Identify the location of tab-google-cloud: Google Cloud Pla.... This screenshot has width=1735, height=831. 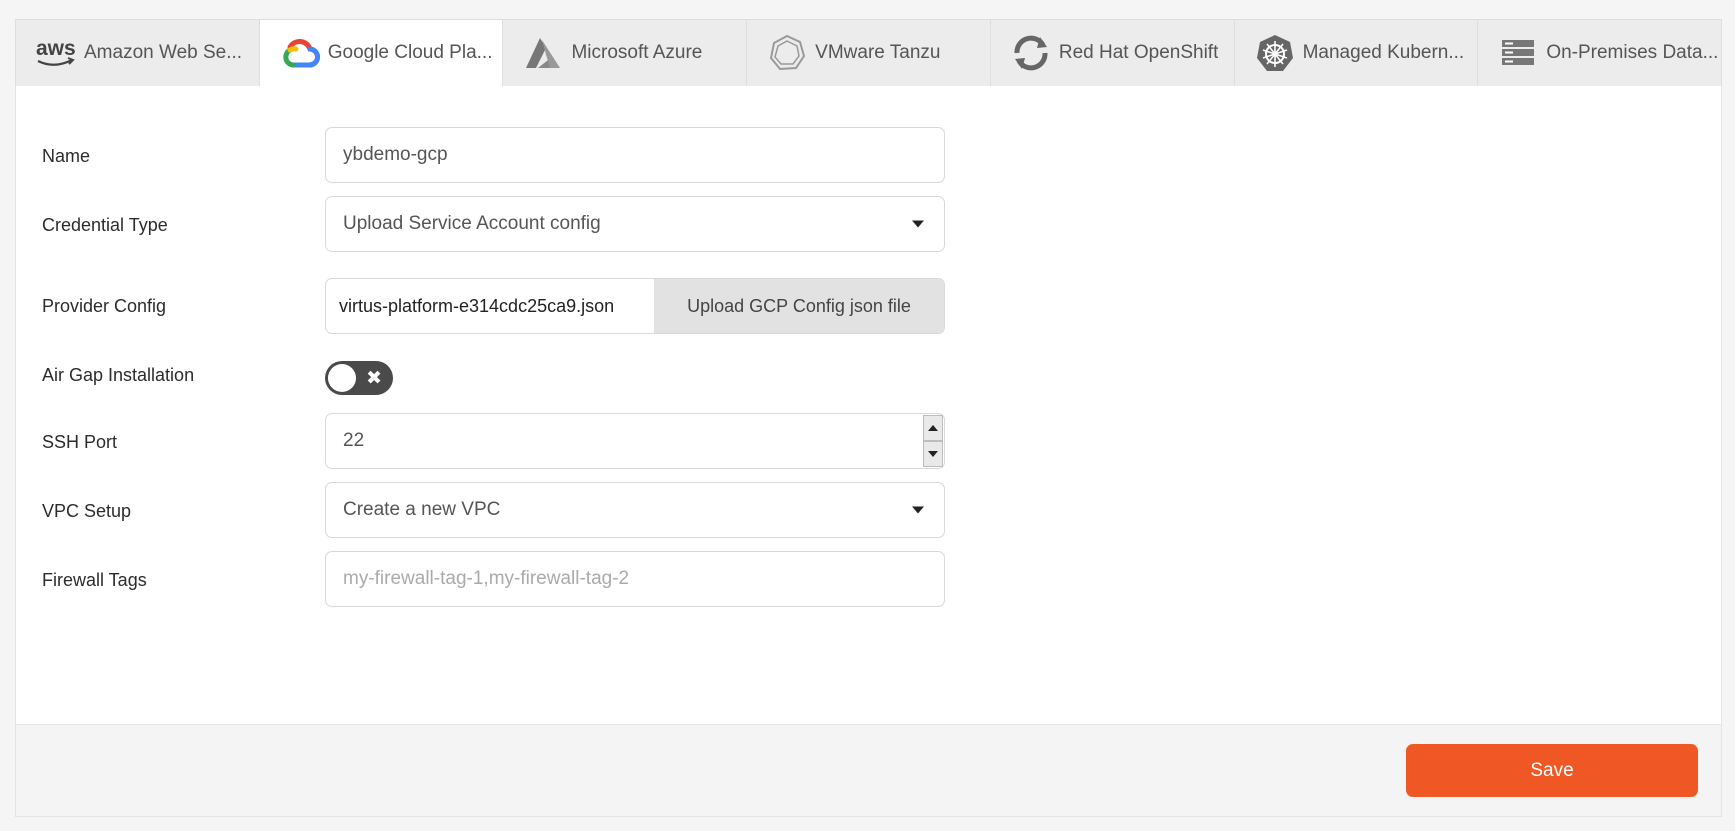
(381, 53).